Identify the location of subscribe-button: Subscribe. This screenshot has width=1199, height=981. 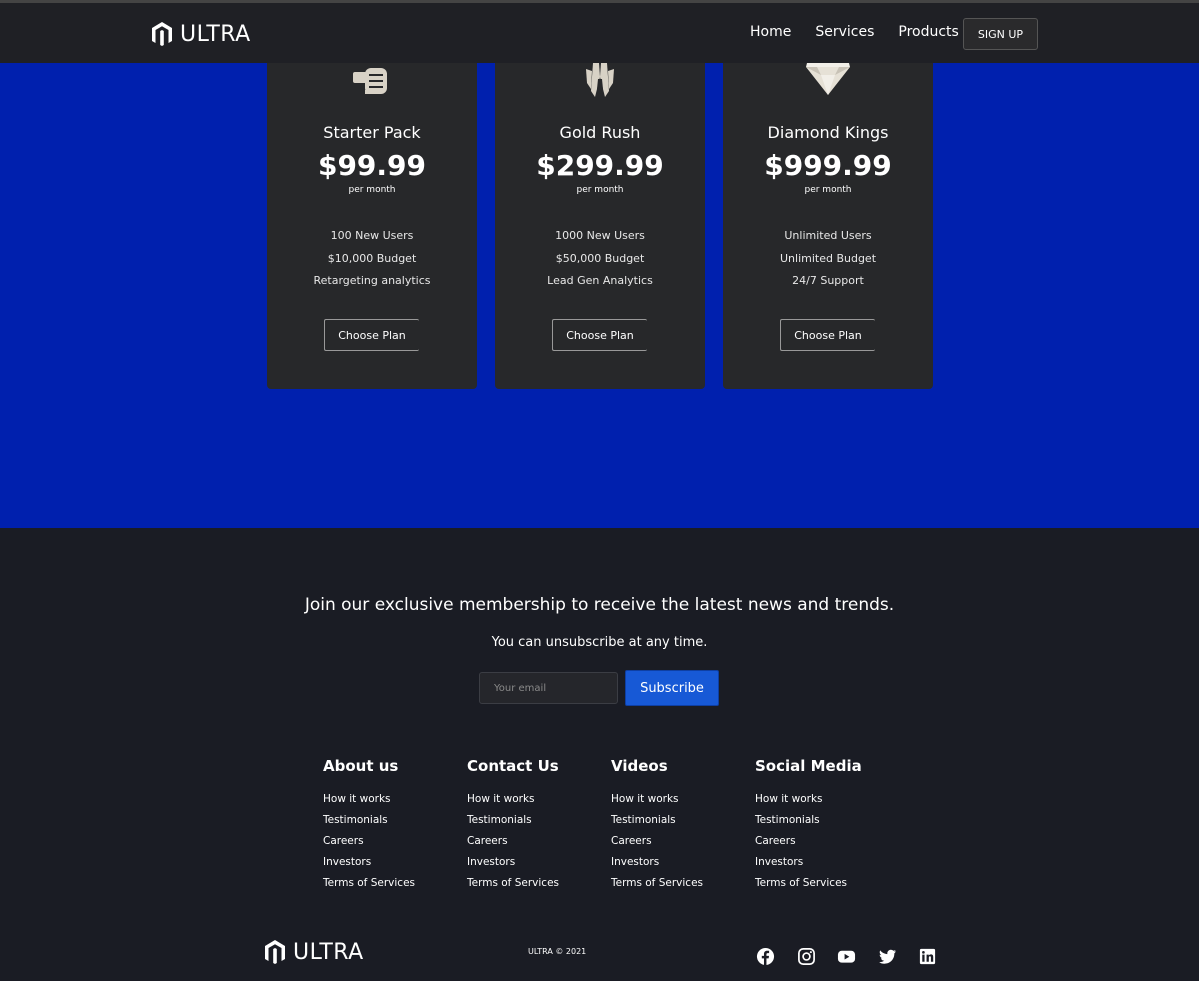
(672, 688).